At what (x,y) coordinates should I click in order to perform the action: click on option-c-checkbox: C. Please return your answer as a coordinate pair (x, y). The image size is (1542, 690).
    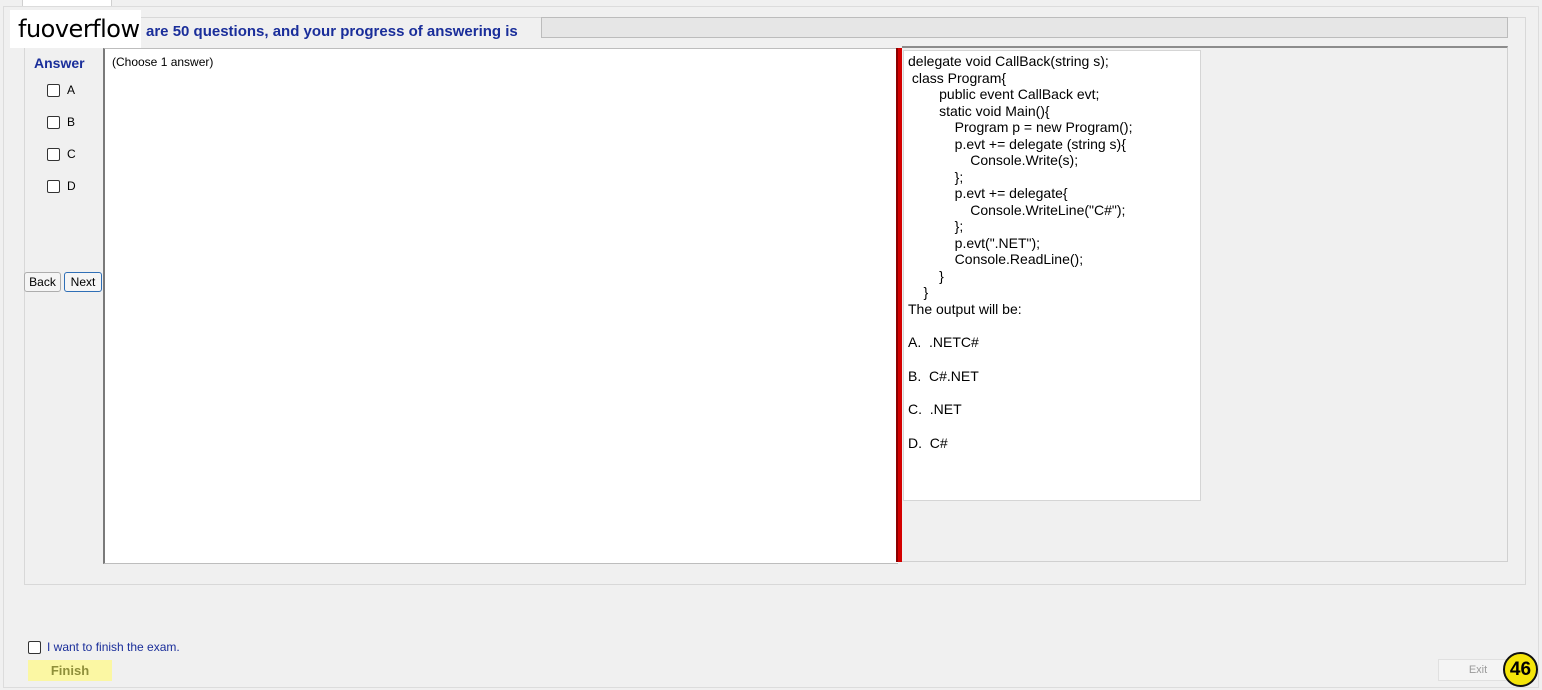
    Looking at the image, I should click on (61, 154).